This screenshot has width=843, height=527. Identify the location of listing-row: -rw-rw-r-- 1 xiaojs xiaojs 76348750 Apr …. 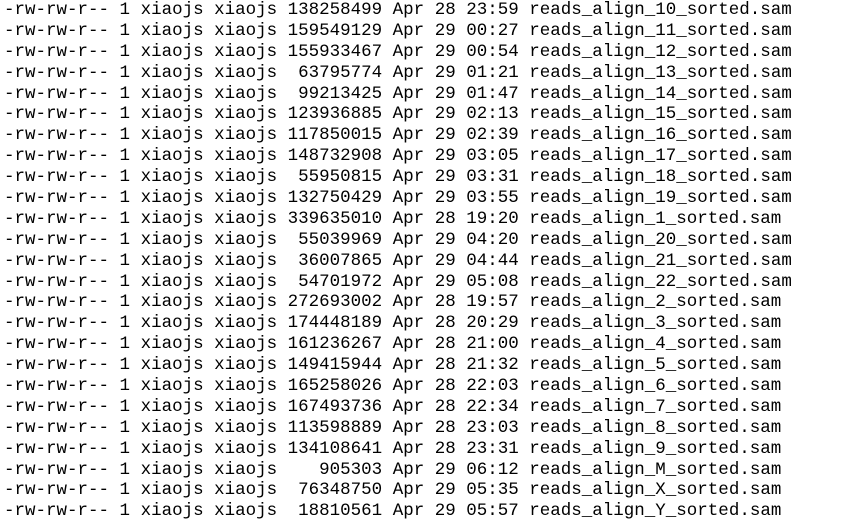
(421, 490).